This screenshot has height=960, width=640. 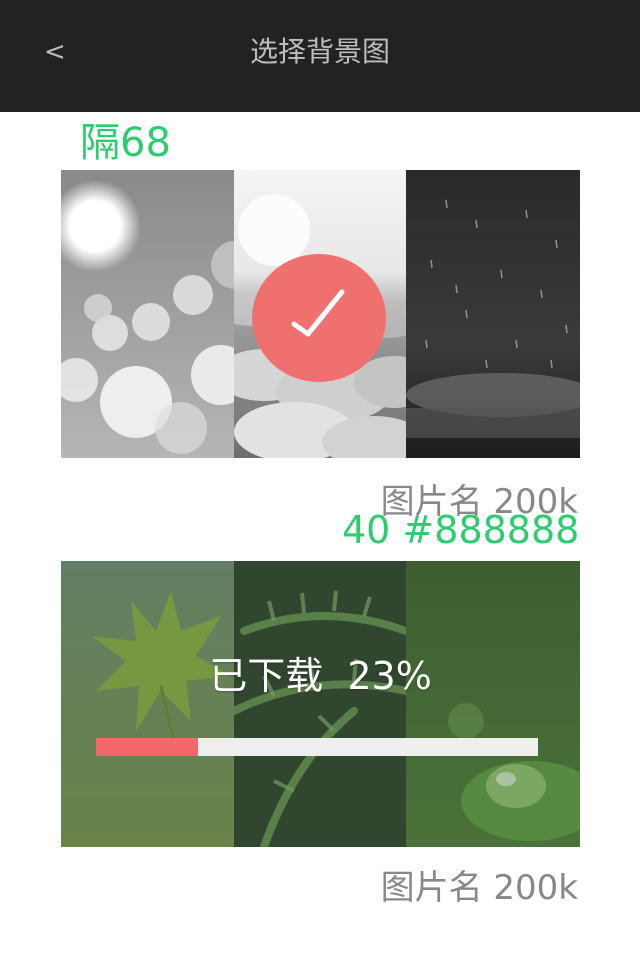 I want to click on thumbnail-rain, so click(x=493, y=314).